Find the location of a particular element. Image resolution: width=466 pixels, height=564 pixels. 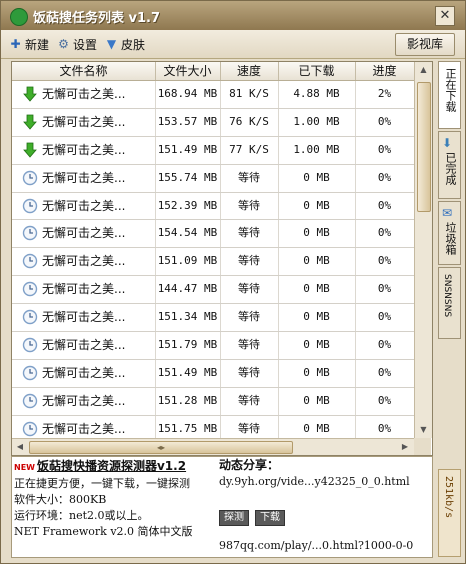

cell-size: 168.94 MB is located at coordinates (187, 93).